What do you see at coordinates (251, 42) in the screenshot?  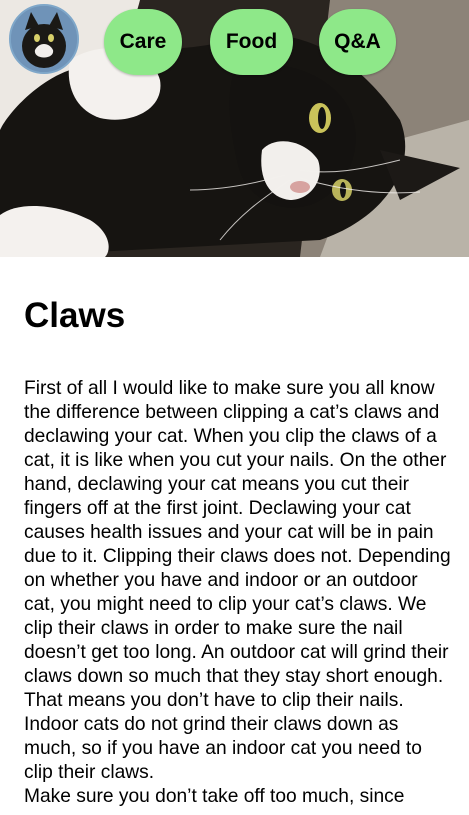 I see `nav-food-button: Food` at bounding box center [251, 42].